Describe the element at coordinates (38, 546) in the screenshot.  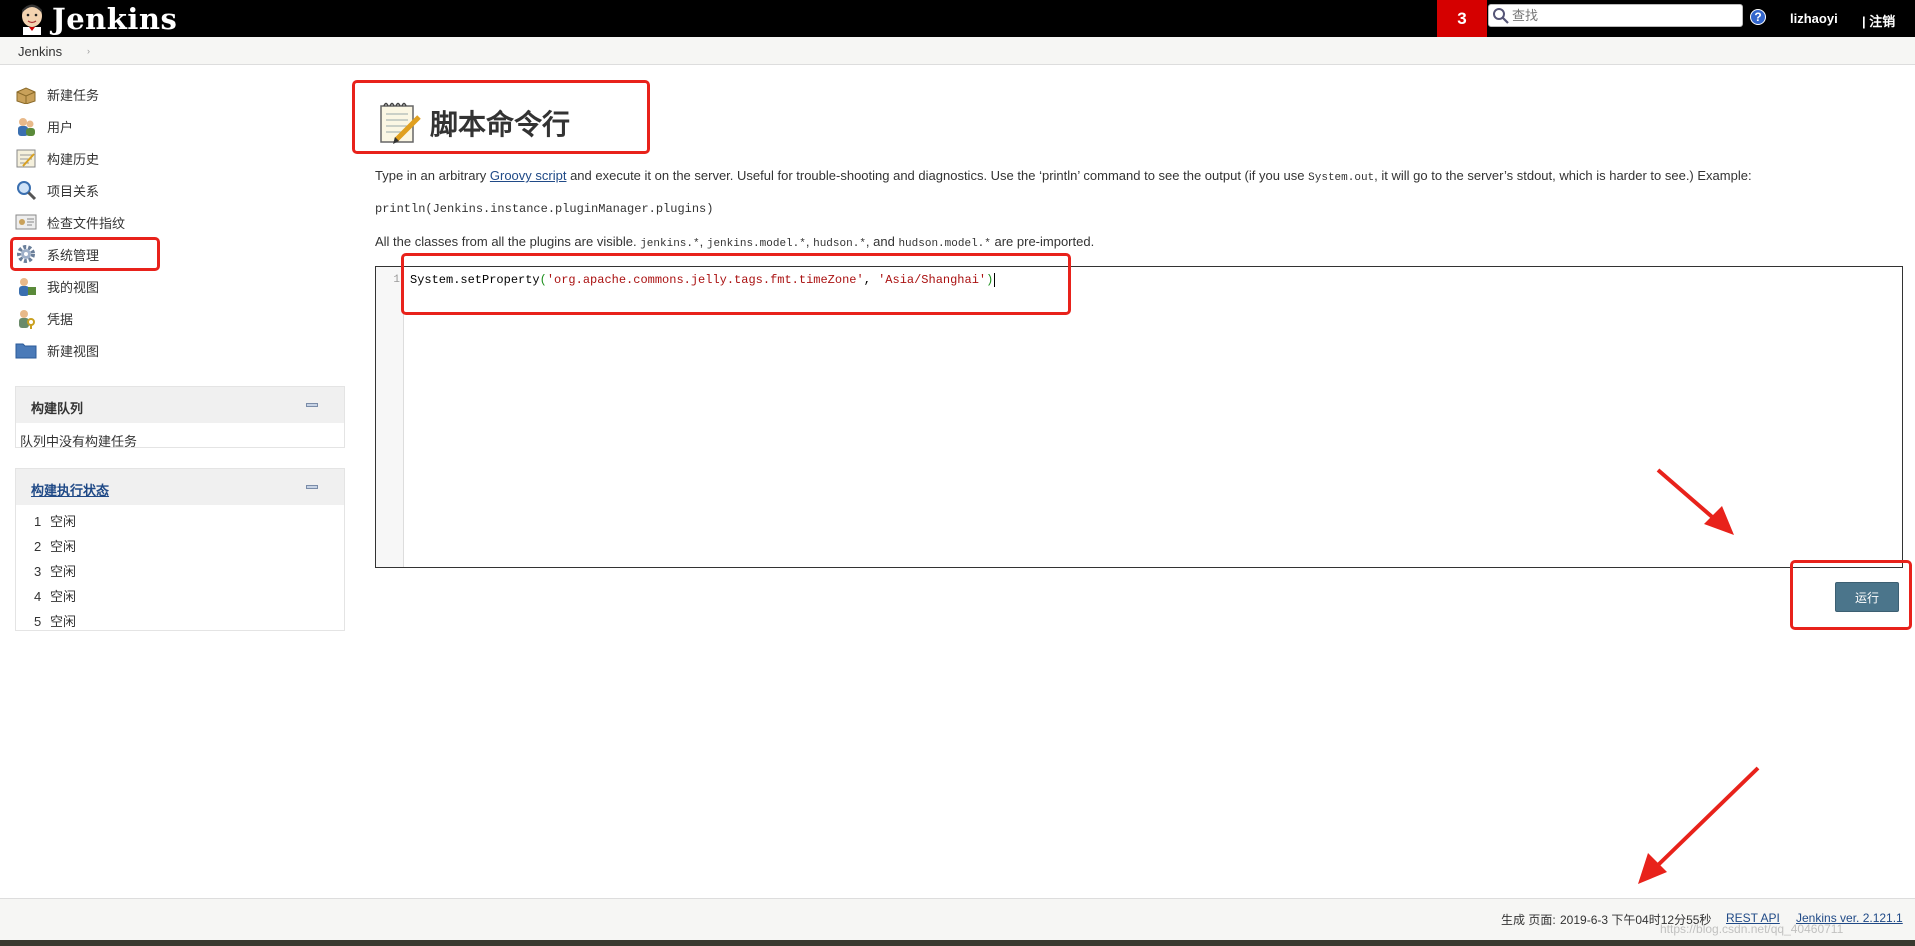
I see `executor-number: 2` at that location.